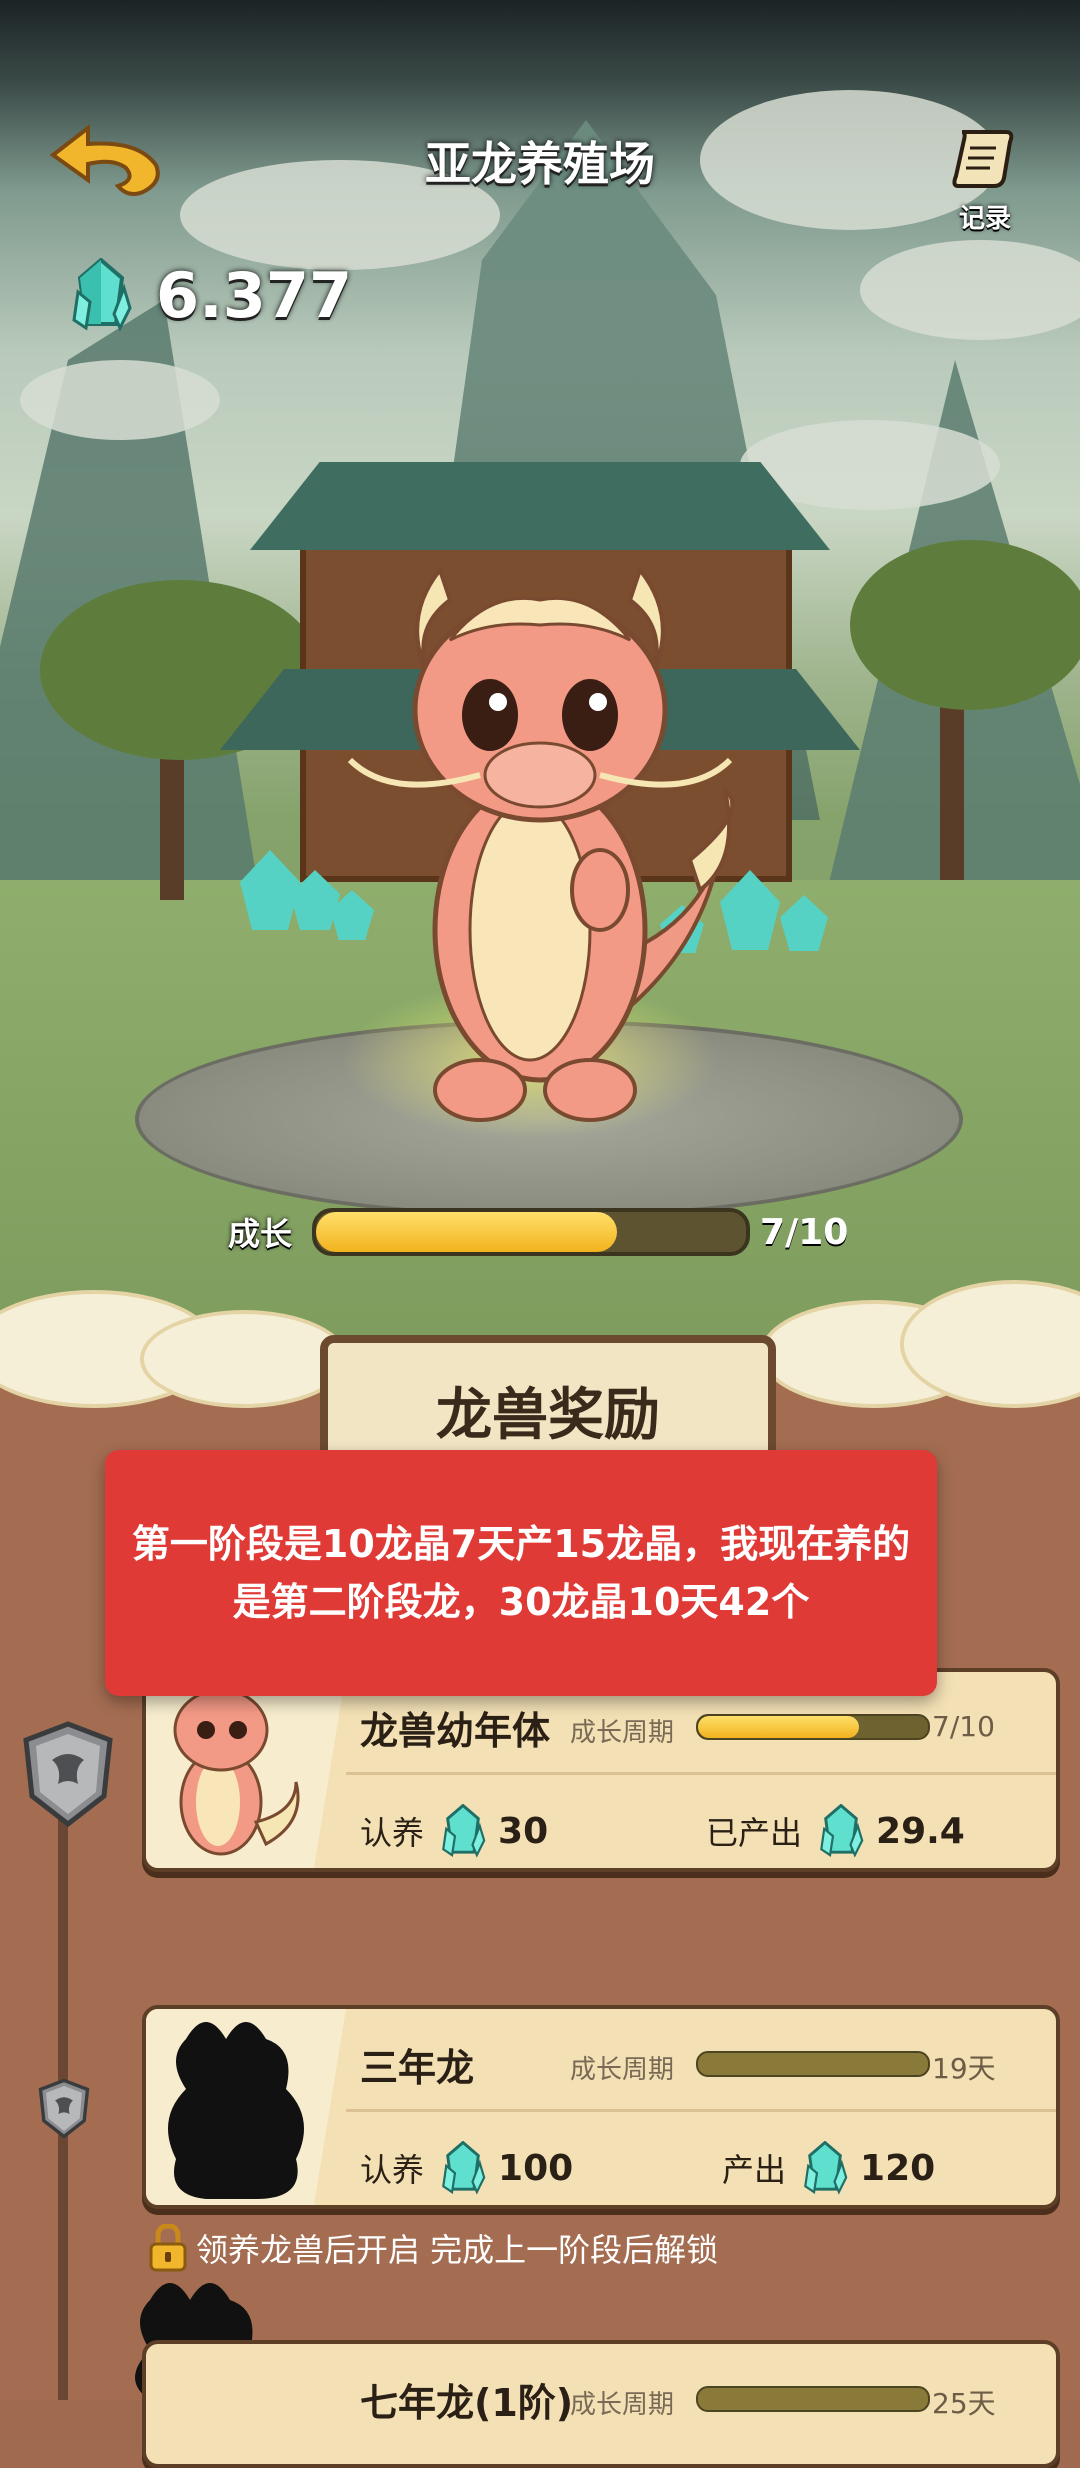 This screenshot has height=2468, width=1080. What do you see at coordinates (963, 1726) in the screenshot?
I see `cycle-value: 7/10` at bounding box center [963, 1726].